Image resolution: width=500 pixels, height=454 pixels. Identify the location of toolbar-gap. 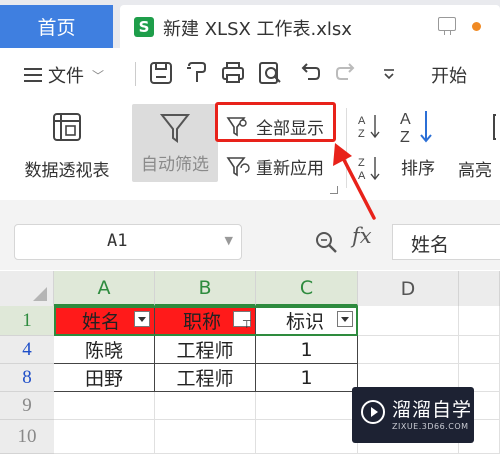
(250, 209).